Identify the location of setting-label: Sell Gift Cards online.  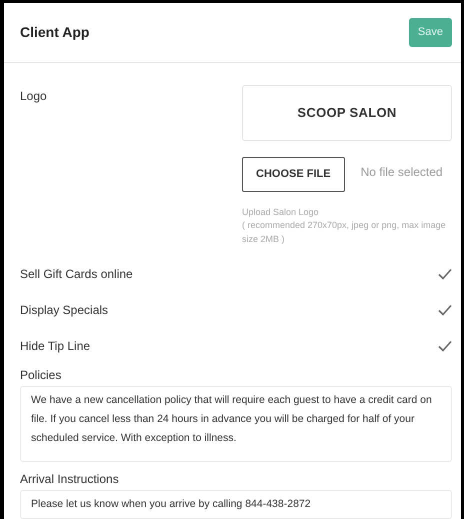
(76, 274).